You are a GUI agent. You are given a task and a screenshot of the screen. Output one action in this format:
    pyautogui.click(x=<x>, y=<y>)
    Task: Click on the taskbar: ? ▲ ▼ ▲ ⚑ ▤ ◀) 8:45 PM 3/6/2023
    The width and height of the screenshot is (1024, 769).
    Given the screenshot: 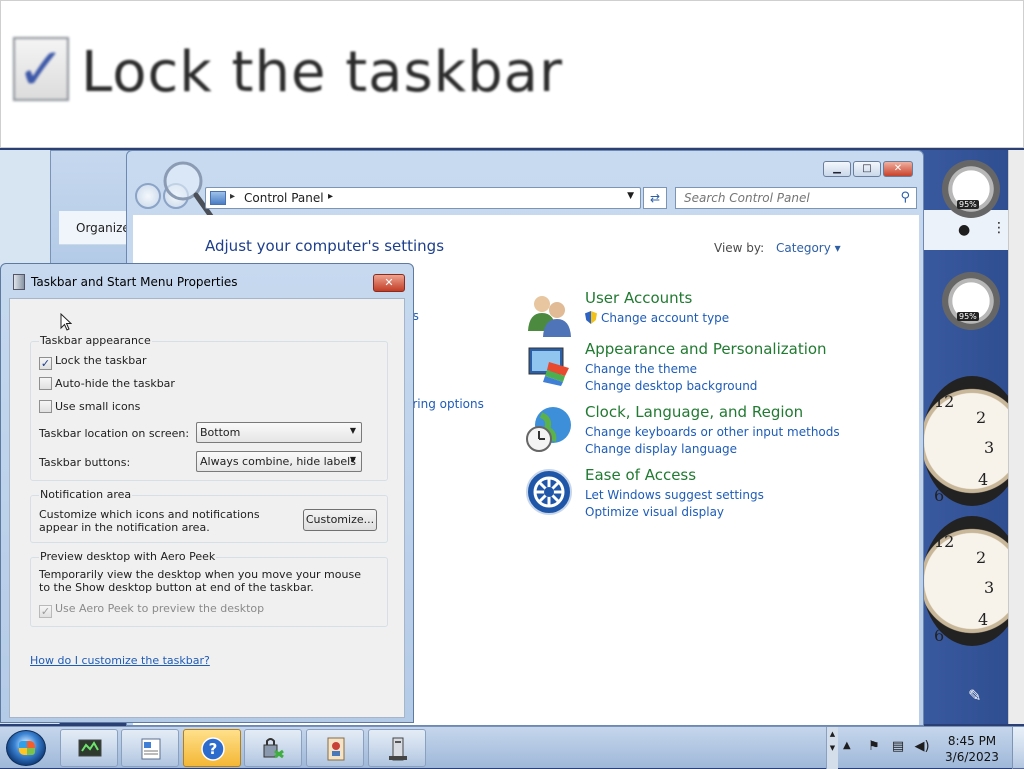 What is the action you would take?
    pyautogui.click(x=512, y=747)
    